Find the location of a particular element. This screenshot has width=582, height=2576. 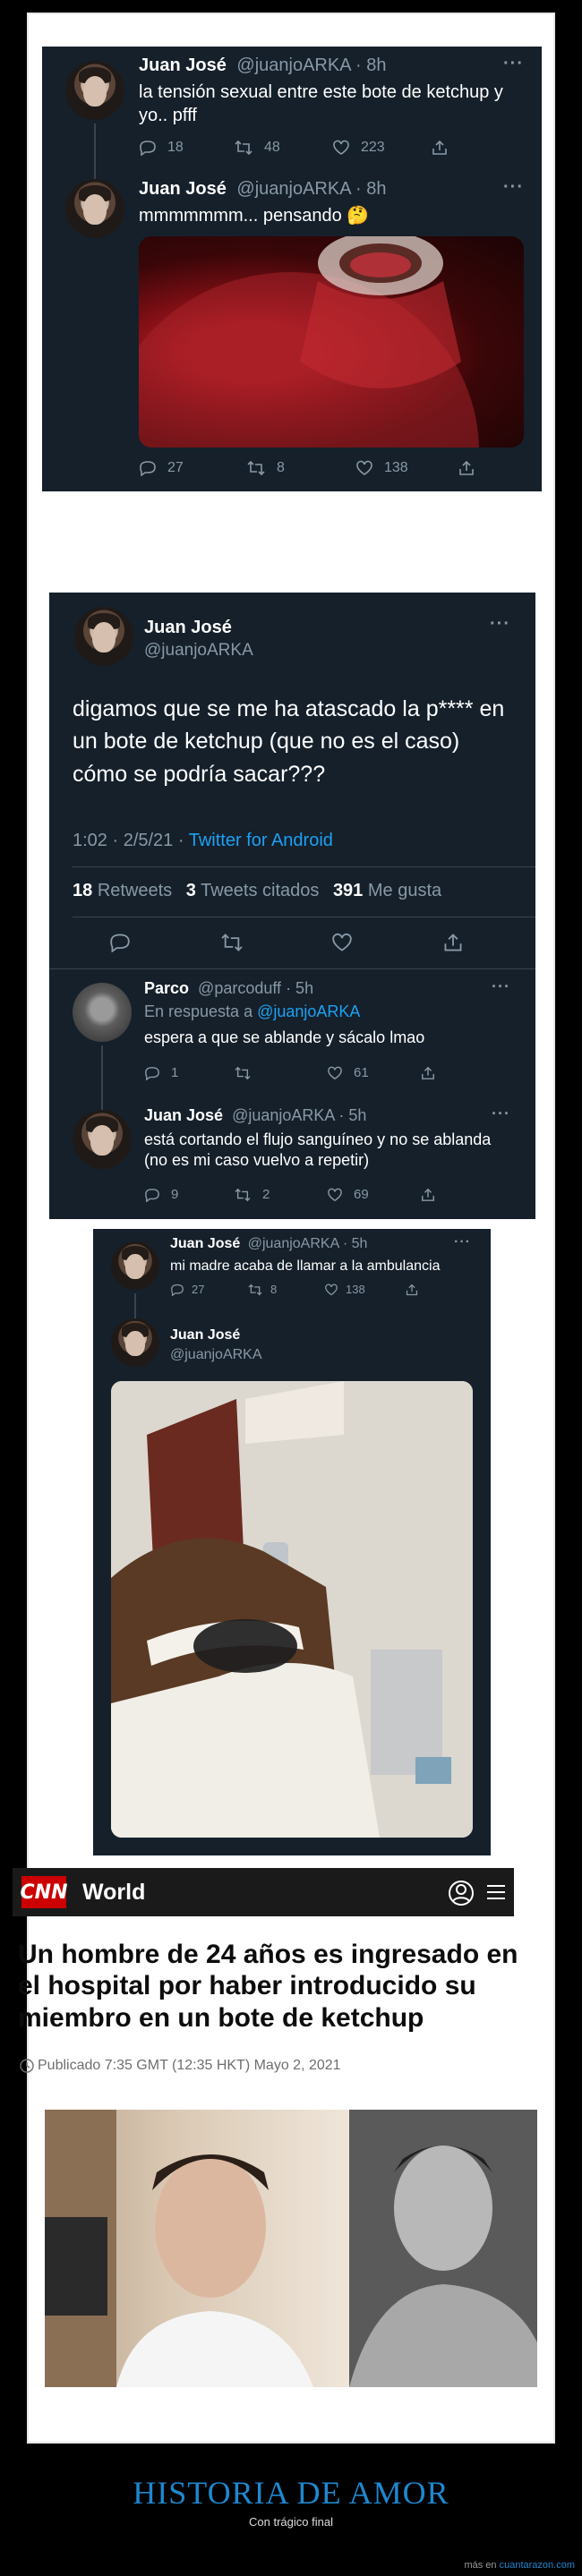

cnn-section-title: World is located at coordinates (113, 1893).